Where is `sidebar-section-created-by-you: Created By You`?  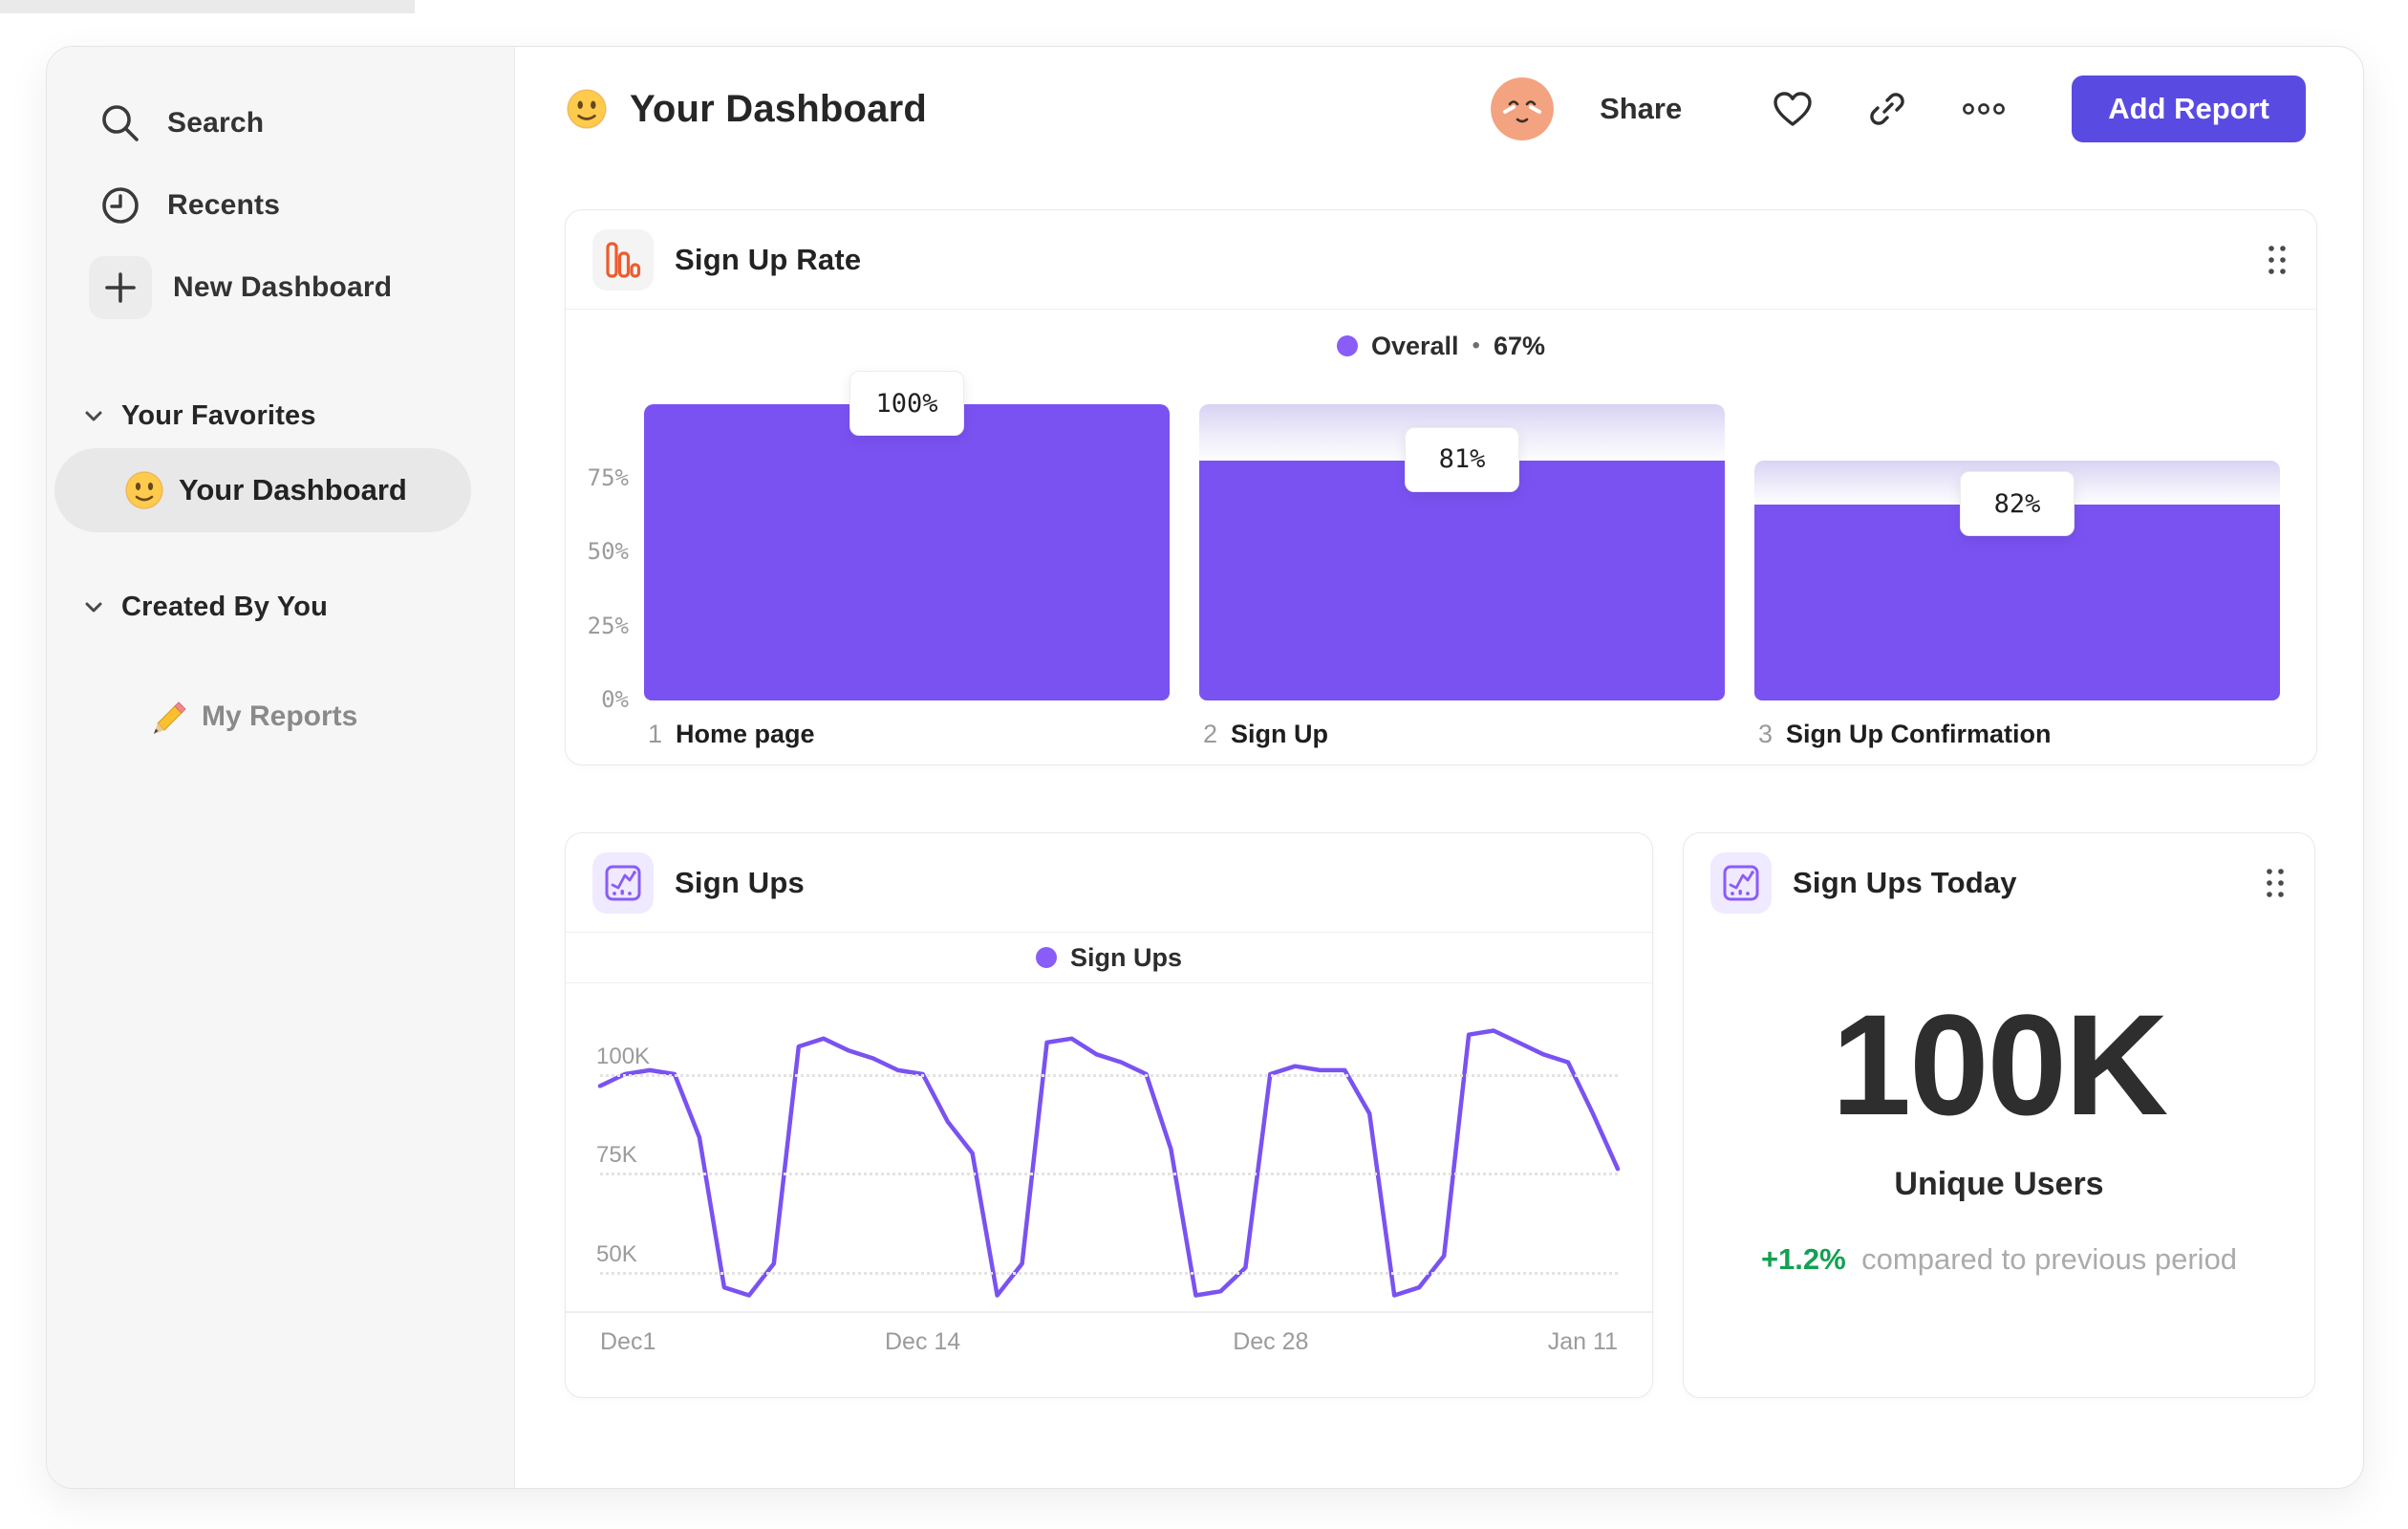 sidebar-section-created-by-you: Created By You is located at coordinates (206, 607).